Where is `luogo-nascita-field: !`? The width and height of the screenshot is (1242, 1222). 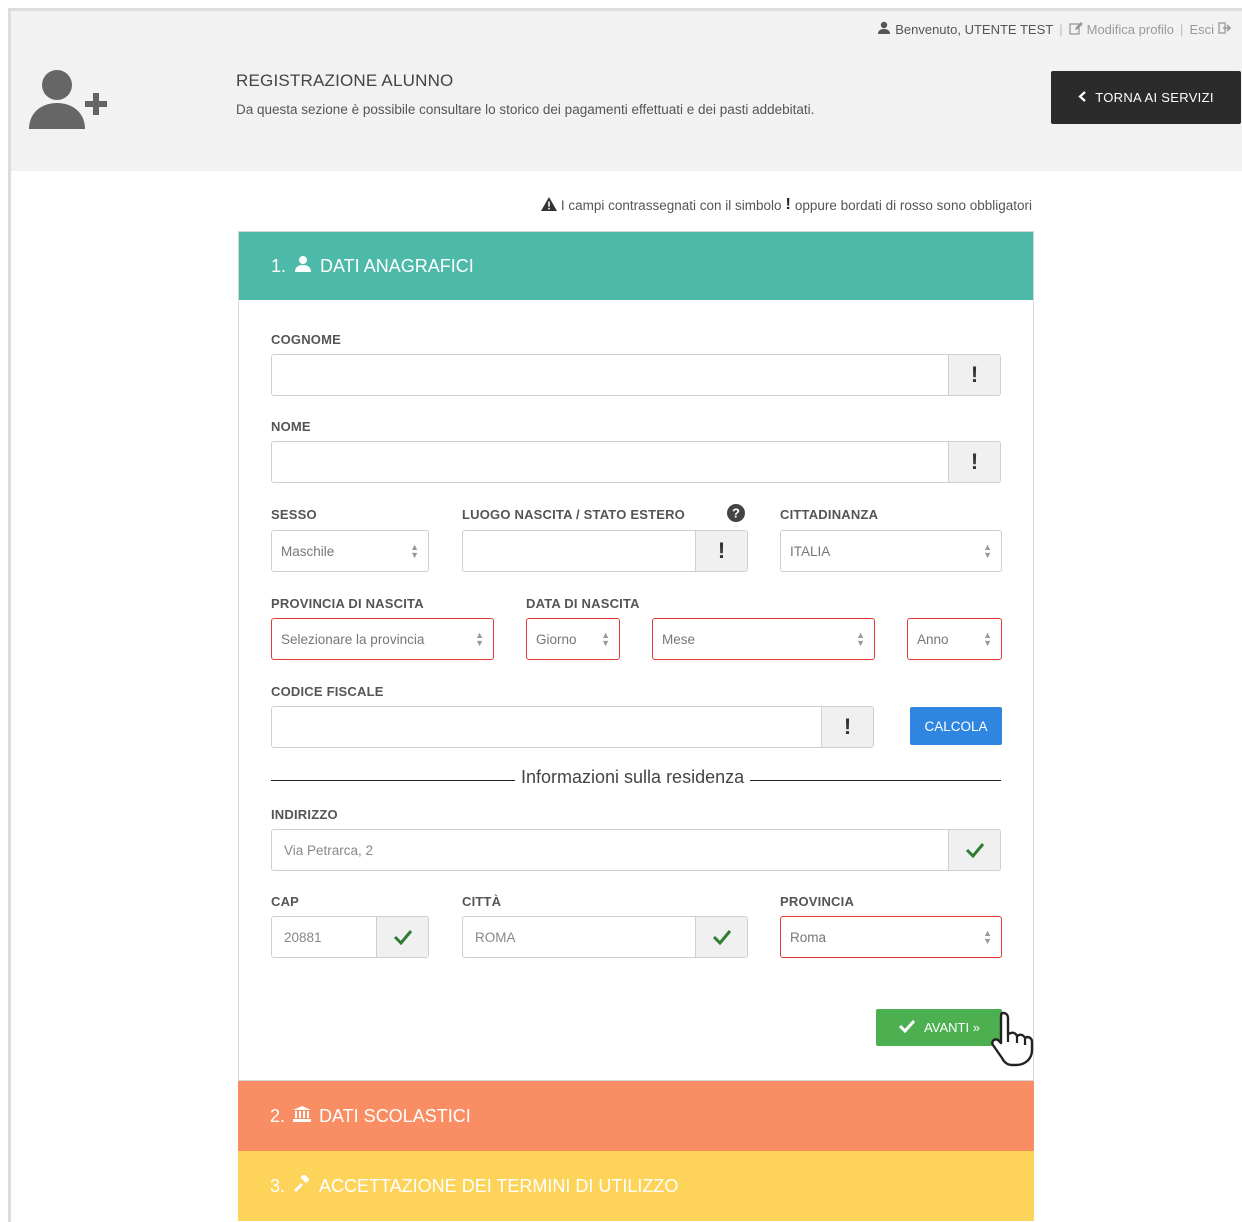
luogo-nascita-field: ! is located at coordinates (605, 551).